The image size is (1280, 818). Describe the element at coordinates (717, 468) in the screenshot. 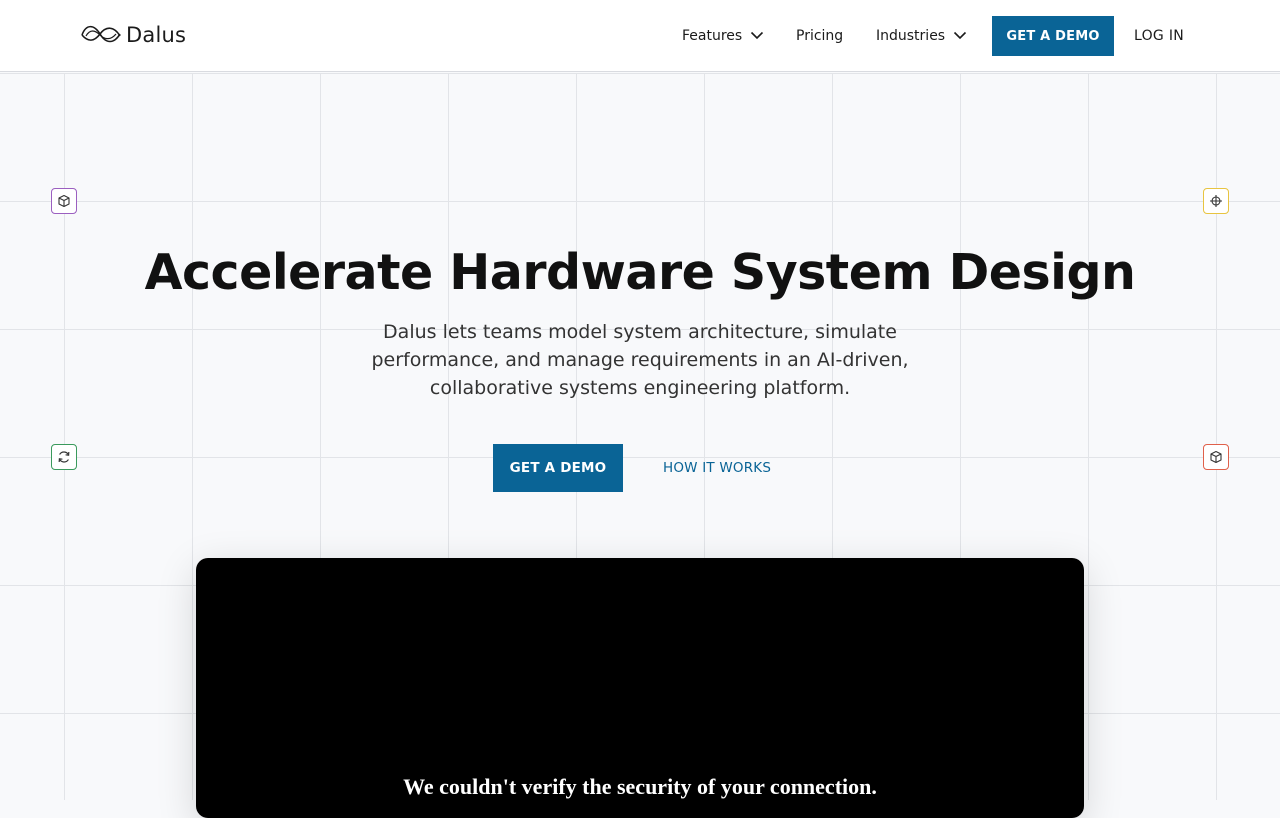

I see `how-it-works-link: HOW IT WORKS` at that location.